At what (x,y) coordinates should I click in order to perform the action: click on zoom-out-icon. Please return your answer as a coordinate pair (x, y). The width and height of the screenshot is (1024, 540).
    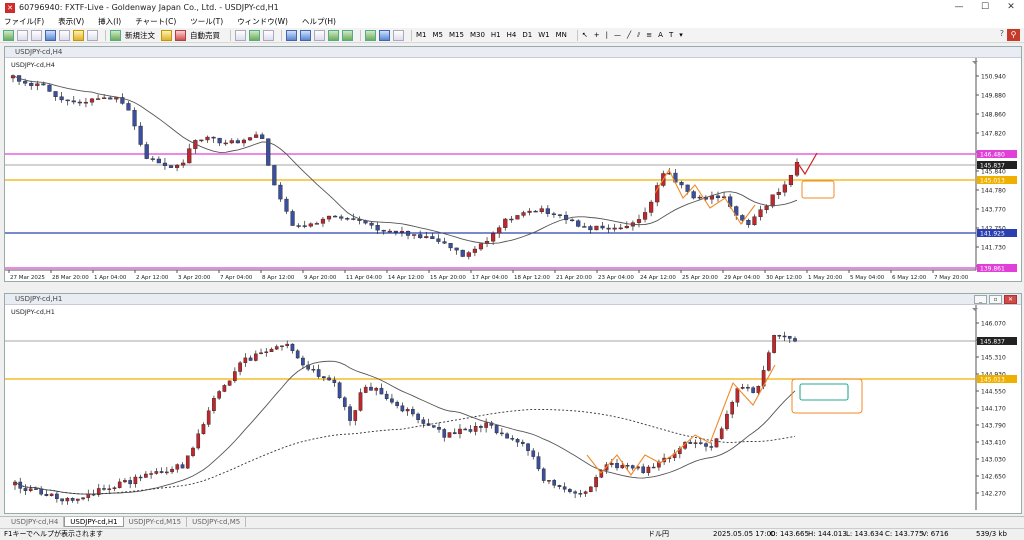
    Looking at the image, I should click on (305, 35).